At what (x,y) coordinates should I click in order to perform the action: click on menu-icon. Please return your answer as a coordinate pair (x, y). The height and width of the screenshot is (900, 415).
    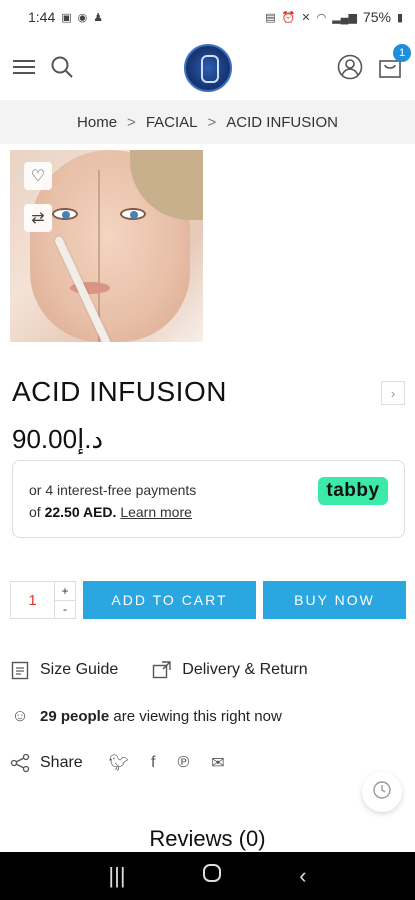
    Looking at the image, I should click on (24, 69).